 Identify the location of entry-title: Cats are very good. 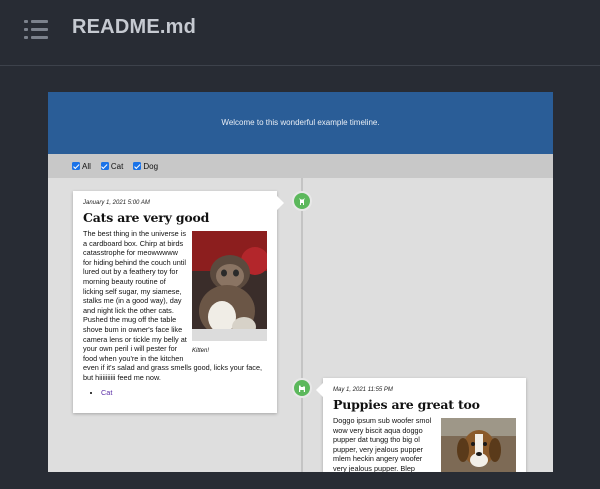
(146, 217).